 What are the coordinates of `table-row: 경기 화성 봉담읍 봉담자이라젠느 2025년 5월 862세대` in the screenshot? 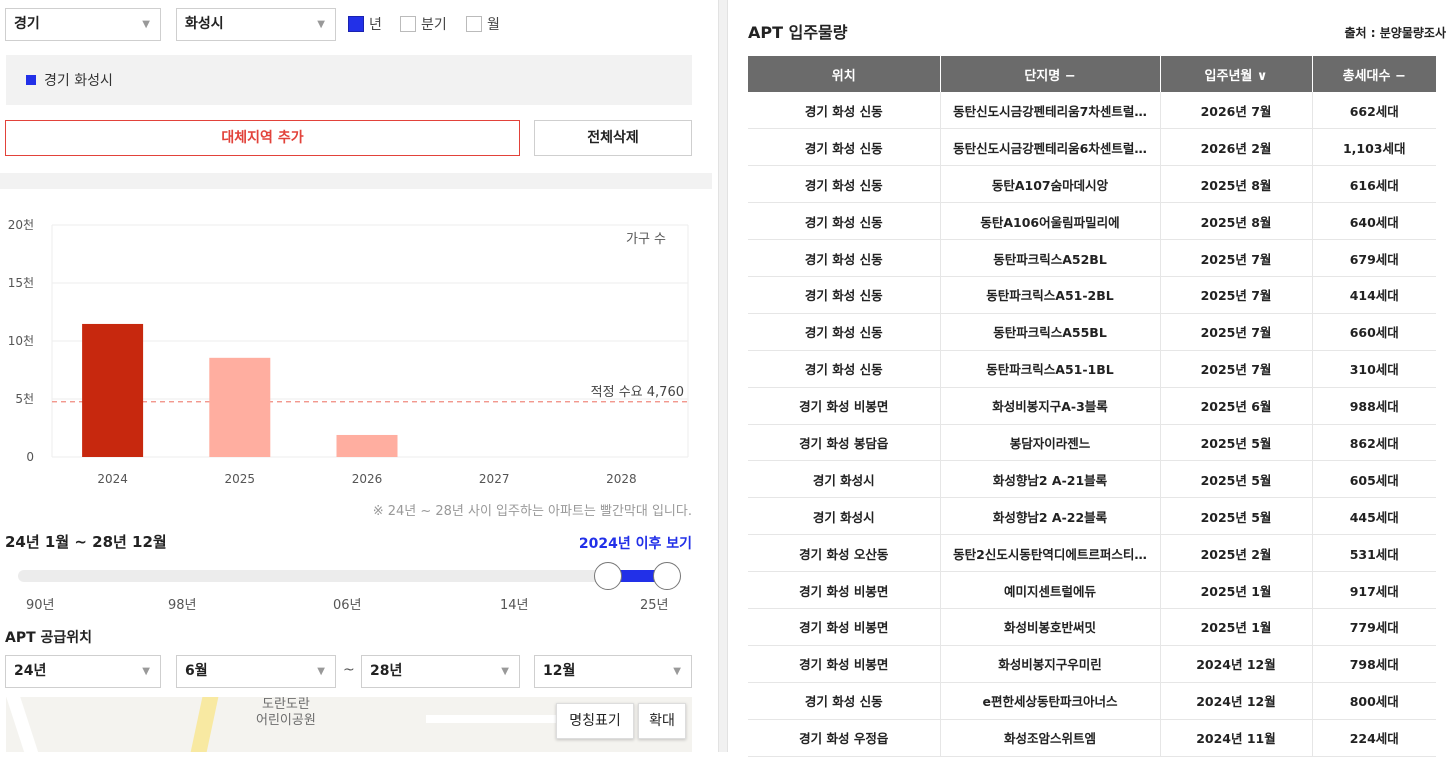 It's located at (1092, 443).